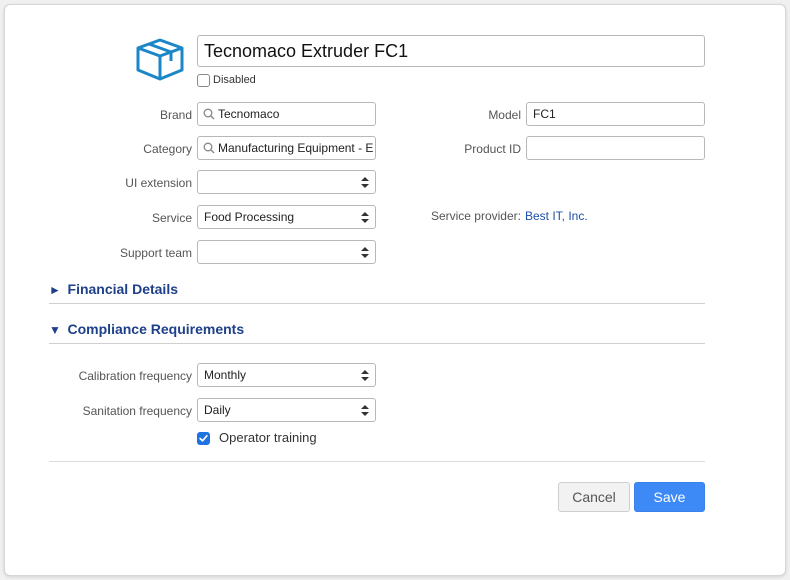  What do you see at coordinates (451, 51) in the screenshot?
I see `product-name-input` at bounding box center [451, 51].